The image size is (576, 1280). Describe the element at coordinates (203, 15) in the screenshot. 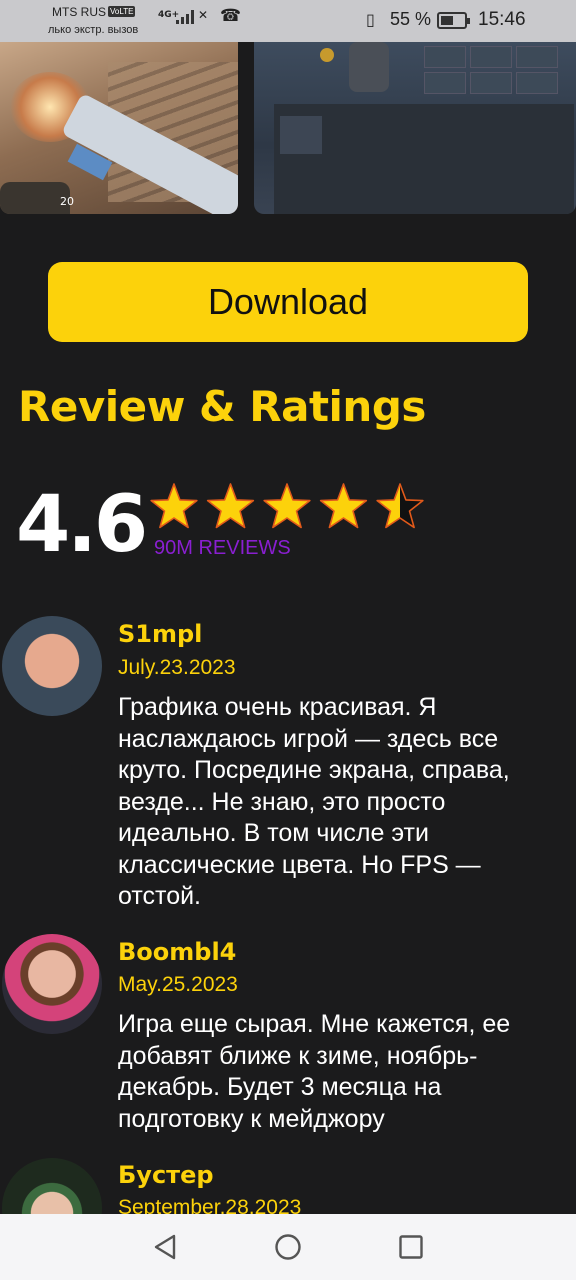

I see `no-signal-icon: ✕` at that location.